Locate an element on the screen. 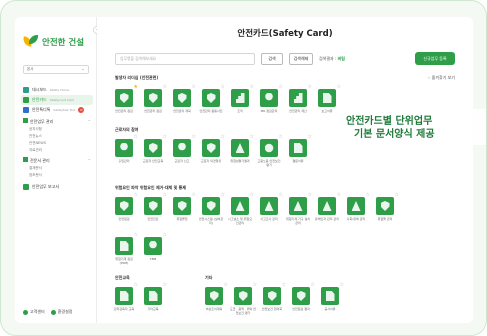  nav-sub-item: 결재문서 is located at coordinates (57, 168).